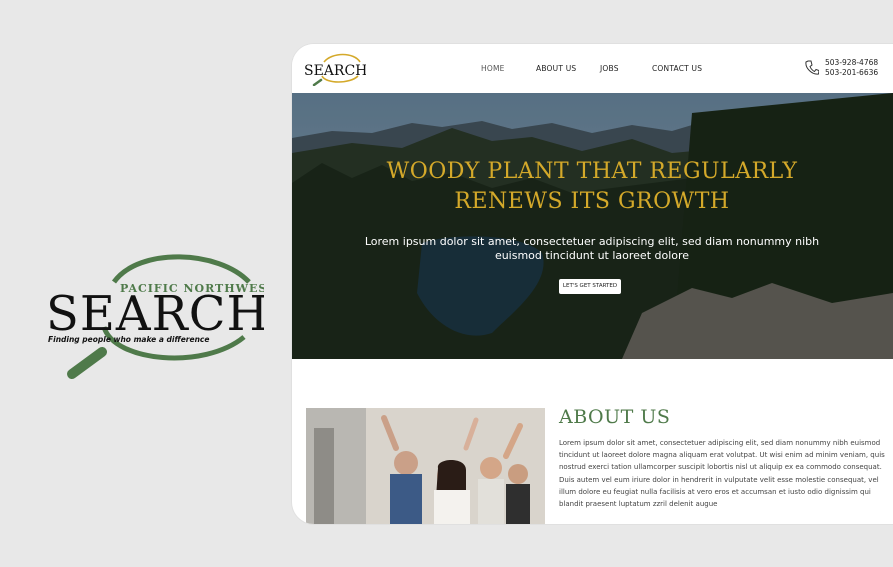 The width and height of the screenshot is (893, 567). I want to click on nav-jobs: JOBS, so click(609, 68).